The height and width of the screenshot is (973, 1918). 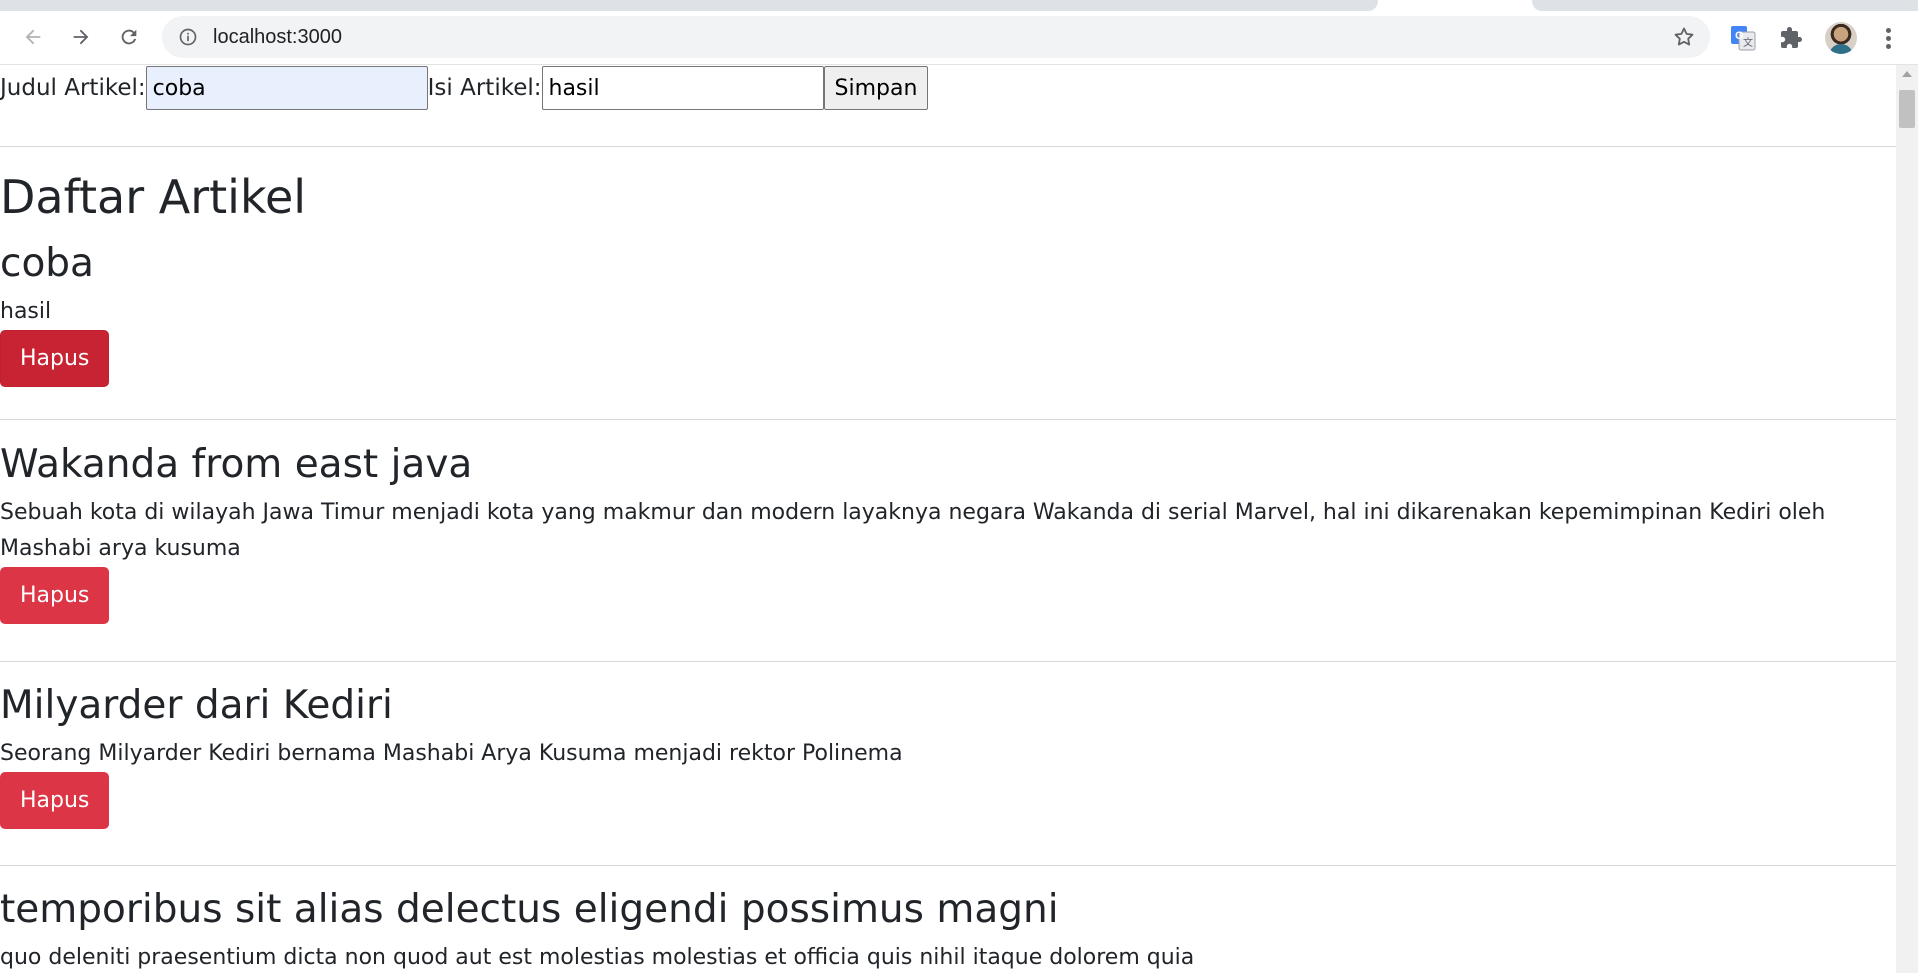 I want to click on inactive-tab-left, so click(x=689, y=5).